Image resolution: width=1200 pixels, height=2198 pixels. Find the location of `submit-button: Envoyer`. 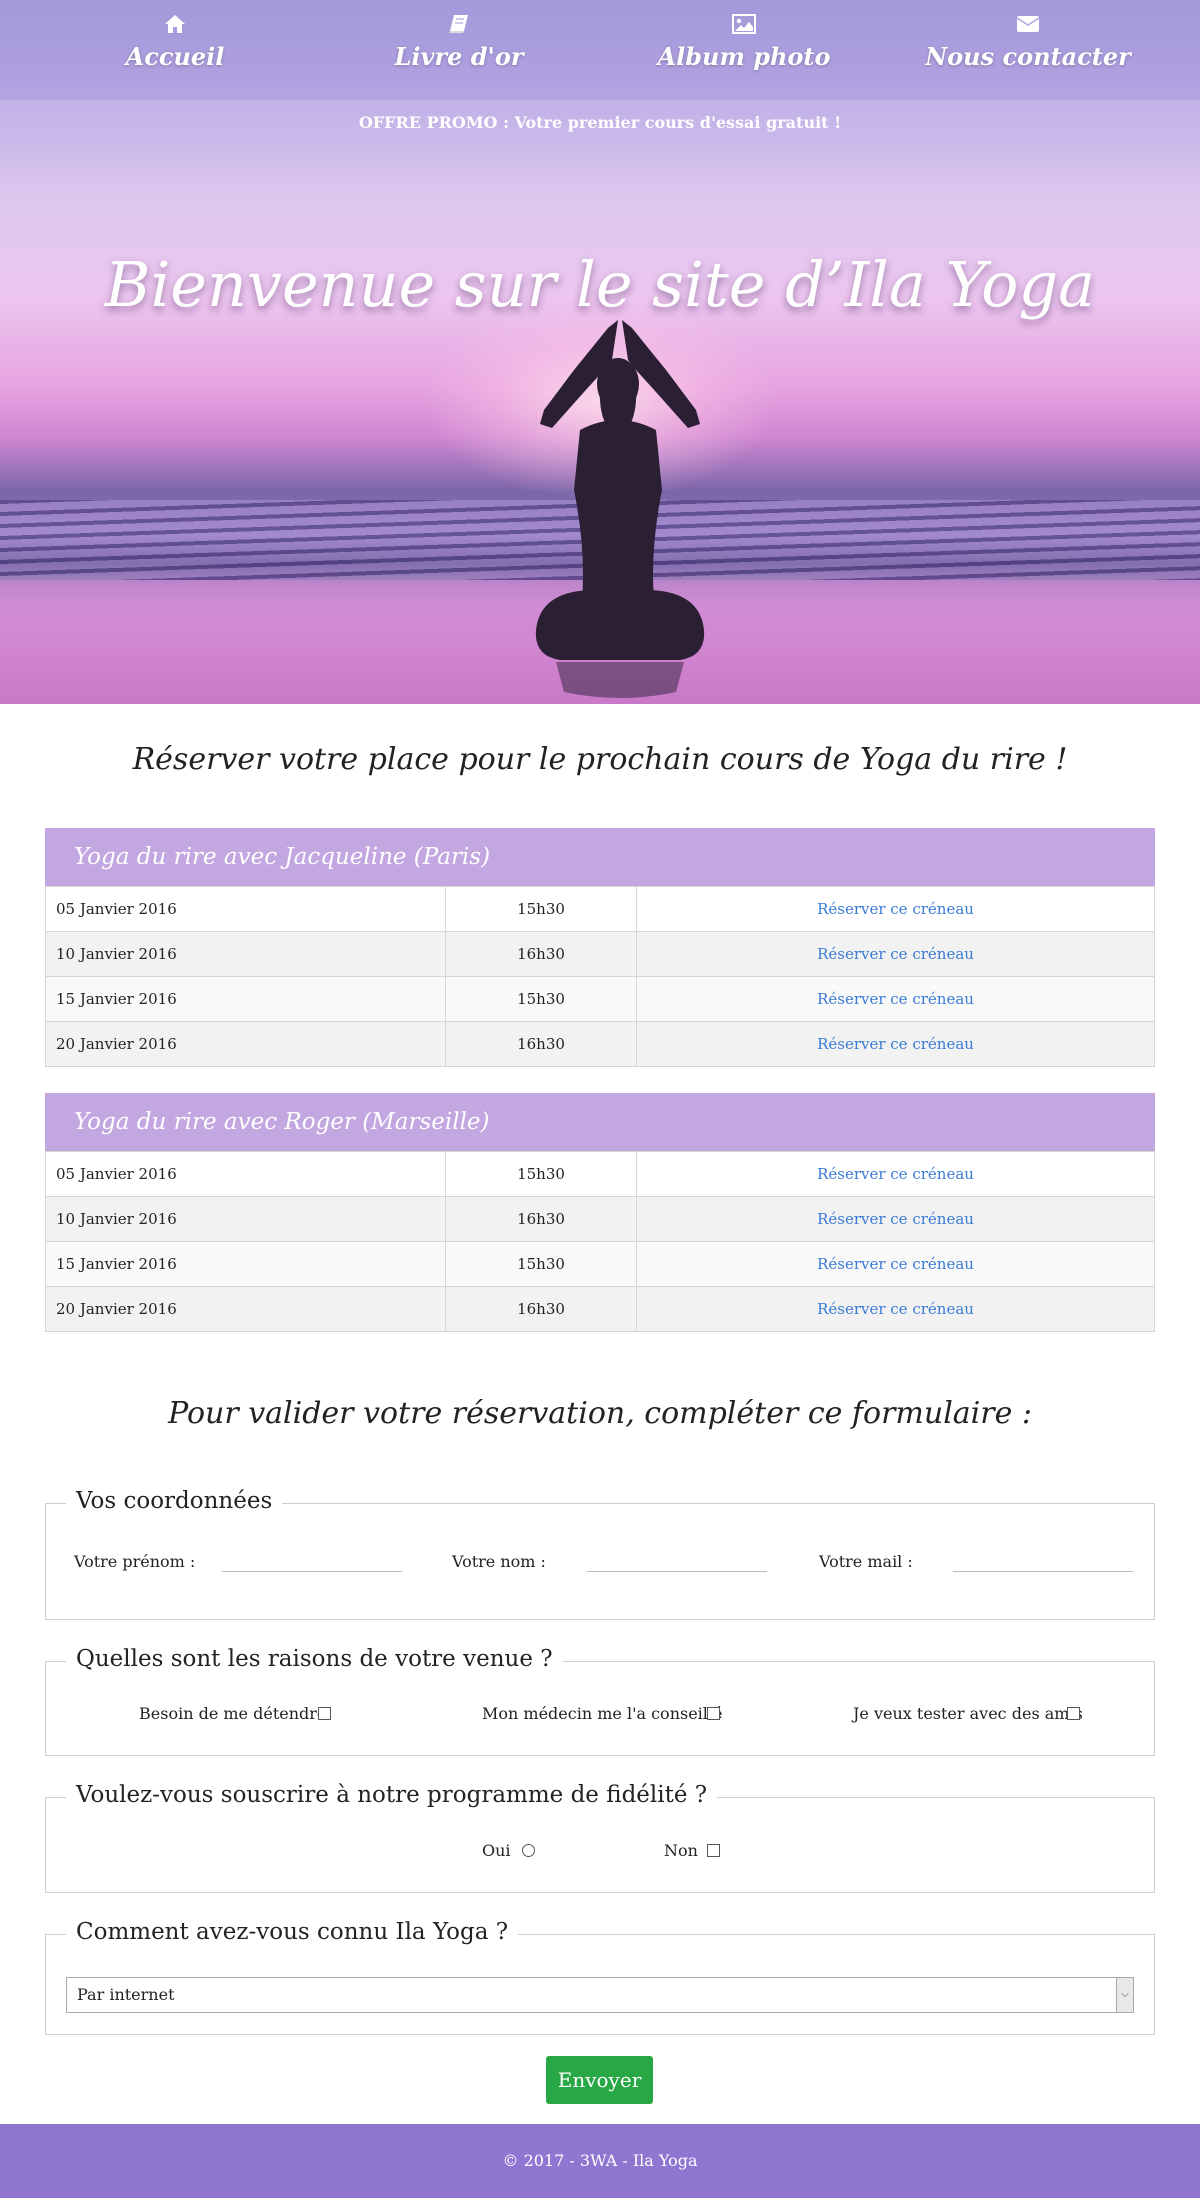

submit-button: Envoyer is located at coordinates (599, 2080).